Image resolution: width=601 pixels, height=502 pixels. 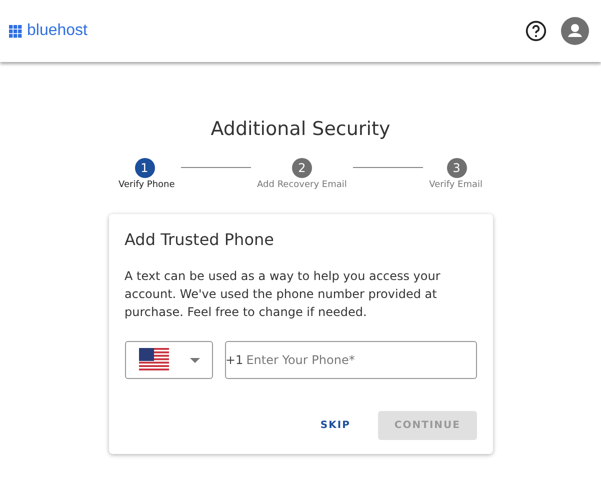 What do you see at coordinates (15, 31) in the screenshot?
I see `grid-icon` at bounding box center [15, 31].